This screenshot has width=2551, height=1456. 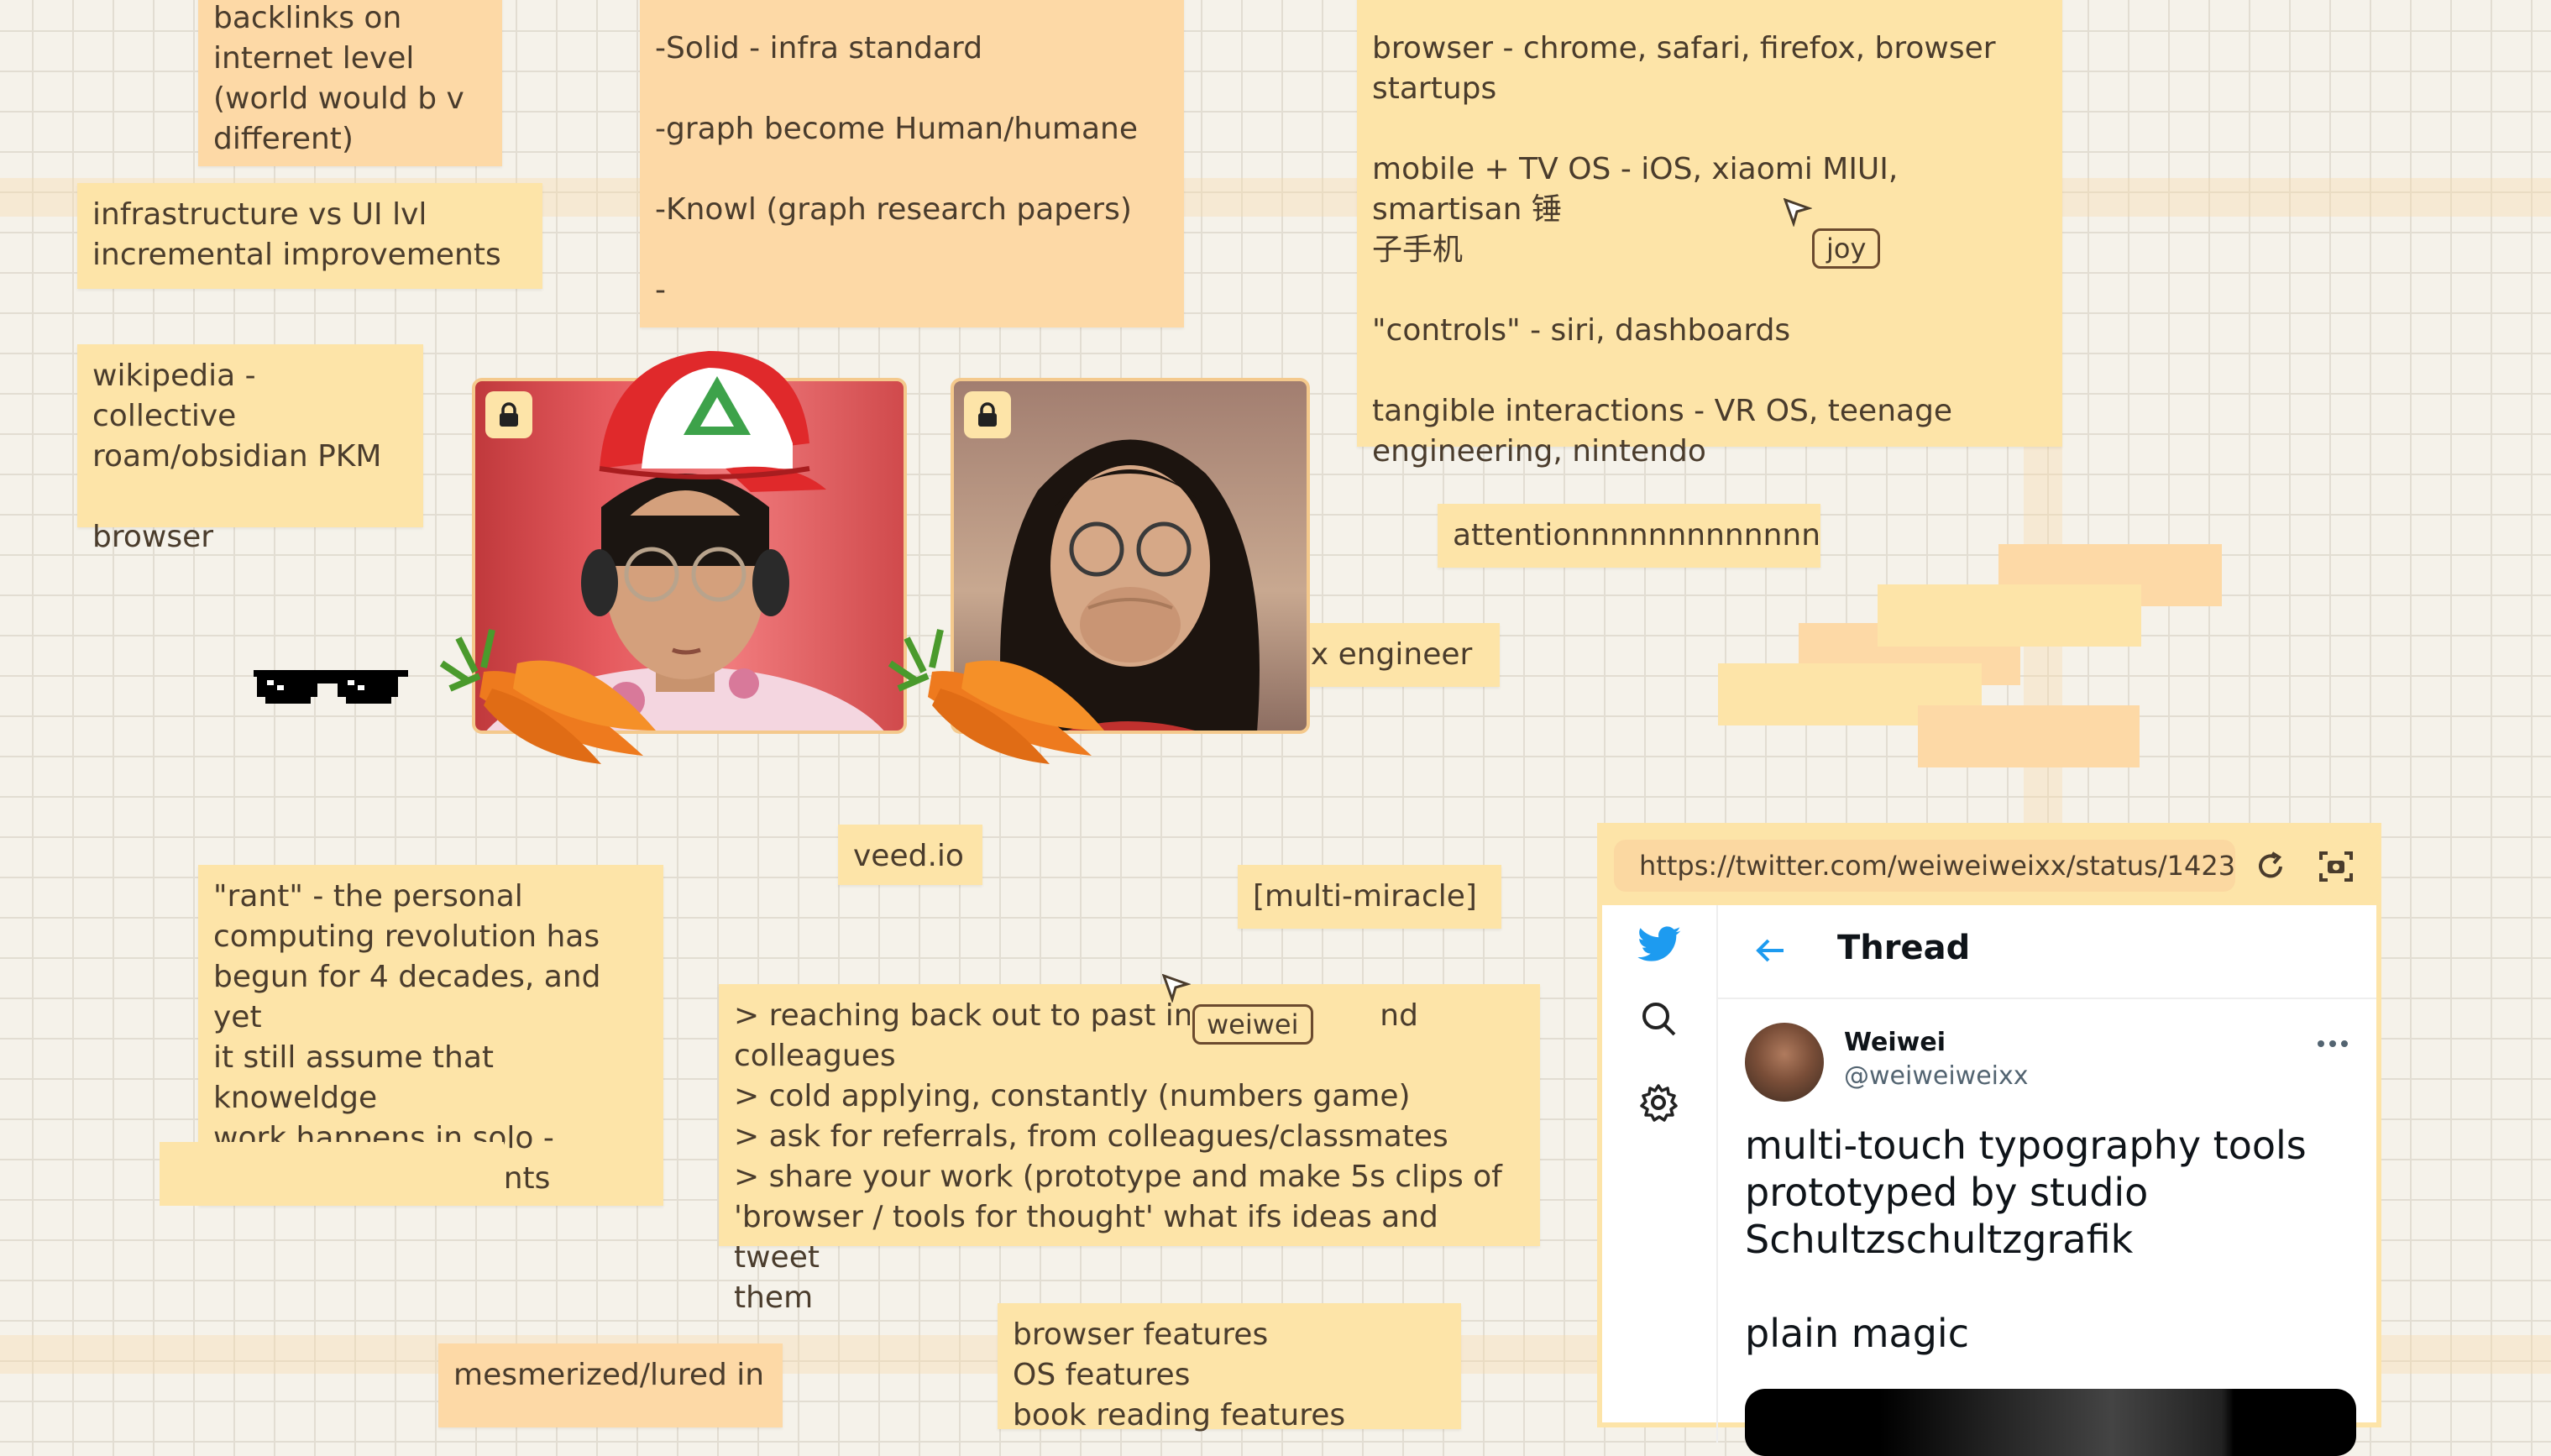 What do you see at coordinates (1770, 950) in the screenshot?
I see `back-arrow-icon` at bounding box center [1770, 950].